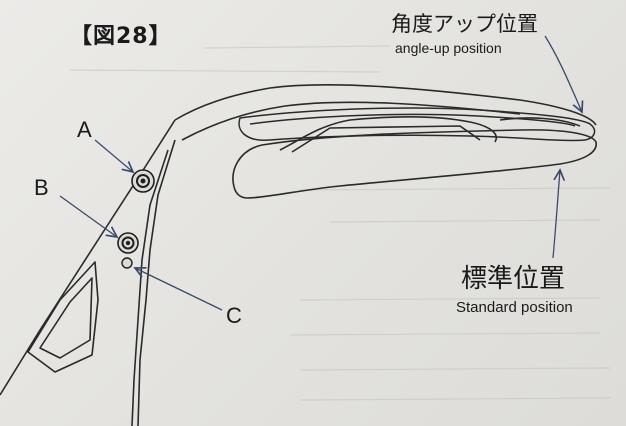  What do you see at coordinates (113, 155) in the screenshot?
I see `arrow-to-a` at bounding box center [113, 155].